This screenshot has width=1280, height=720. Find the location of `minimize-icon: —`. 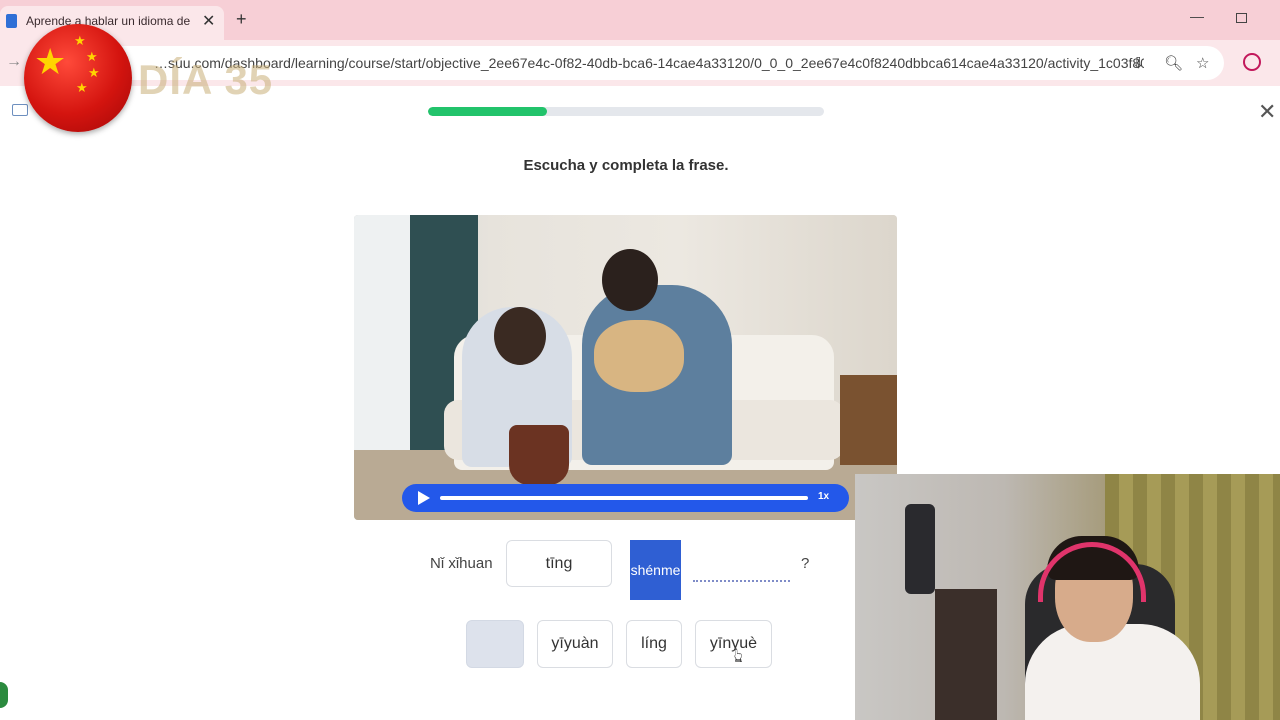

minimize-icon: — is located at coordinates (1197, 16).